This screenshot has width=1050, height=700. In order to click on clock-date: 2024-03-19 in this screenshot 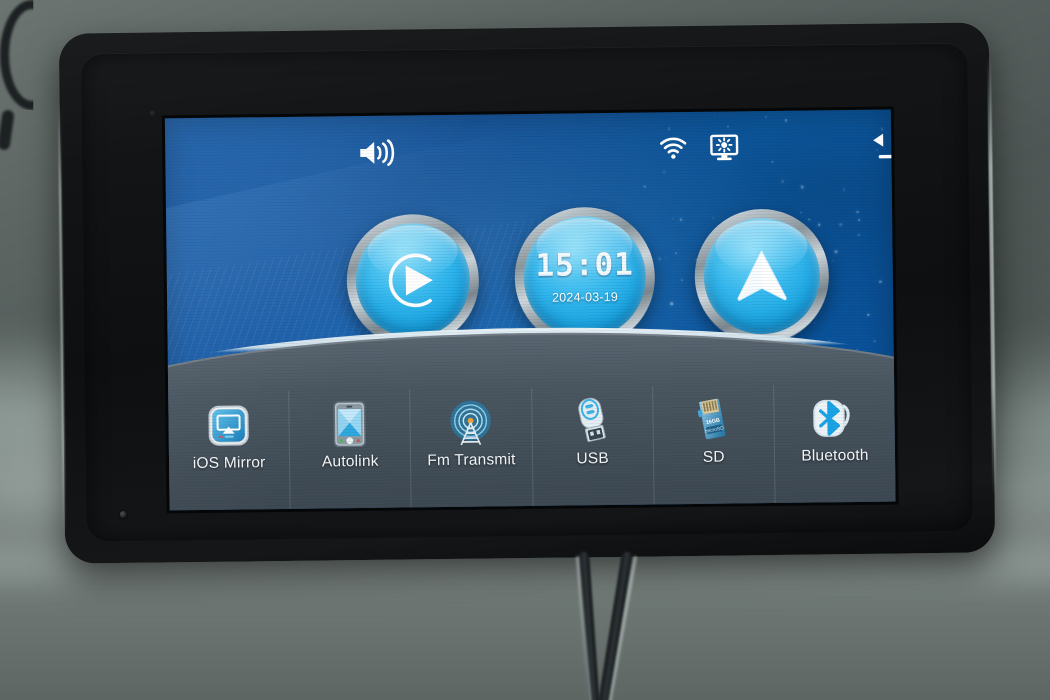, I will do `click(585, 297)`.